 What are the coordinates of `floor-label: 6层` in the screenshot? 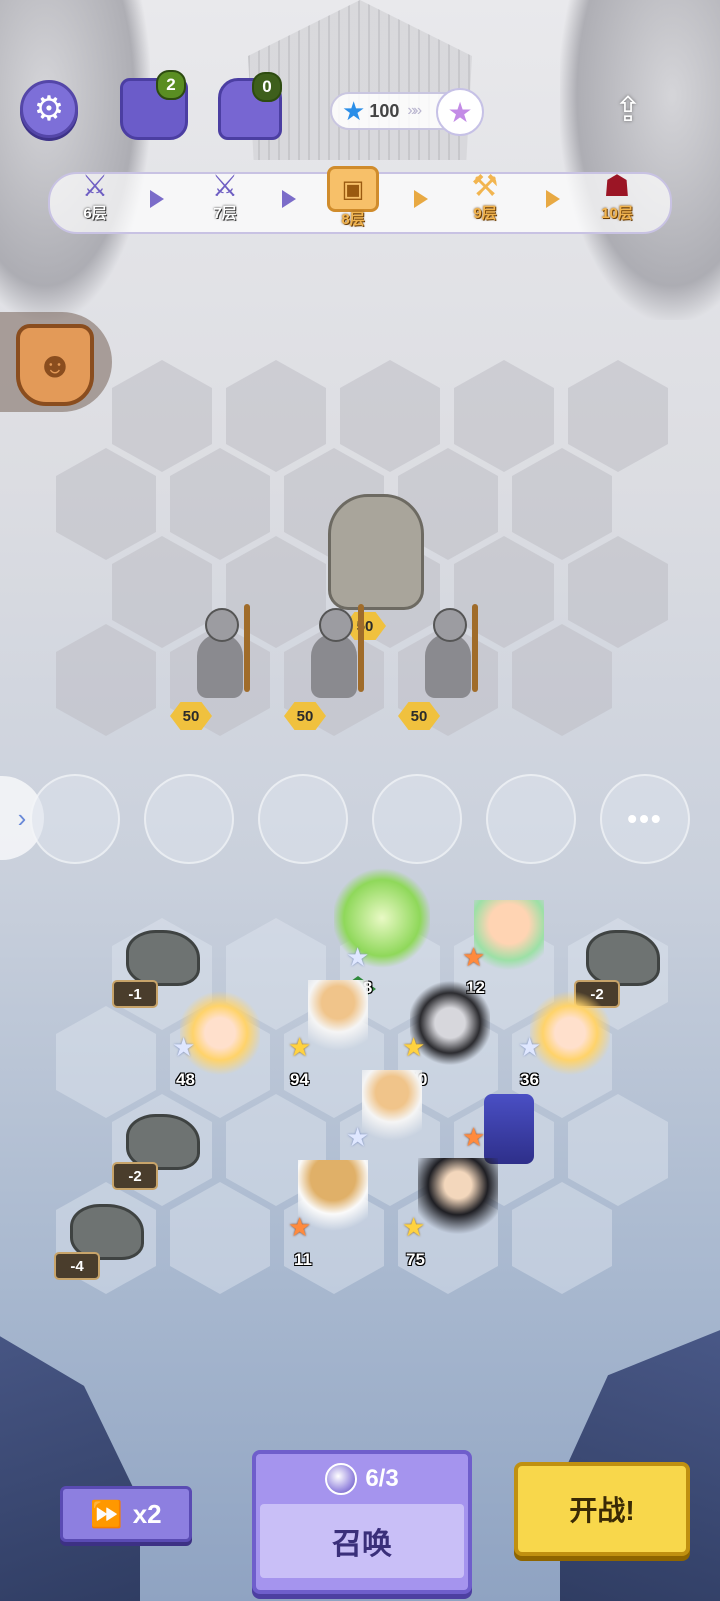 It's located at (95, 213).